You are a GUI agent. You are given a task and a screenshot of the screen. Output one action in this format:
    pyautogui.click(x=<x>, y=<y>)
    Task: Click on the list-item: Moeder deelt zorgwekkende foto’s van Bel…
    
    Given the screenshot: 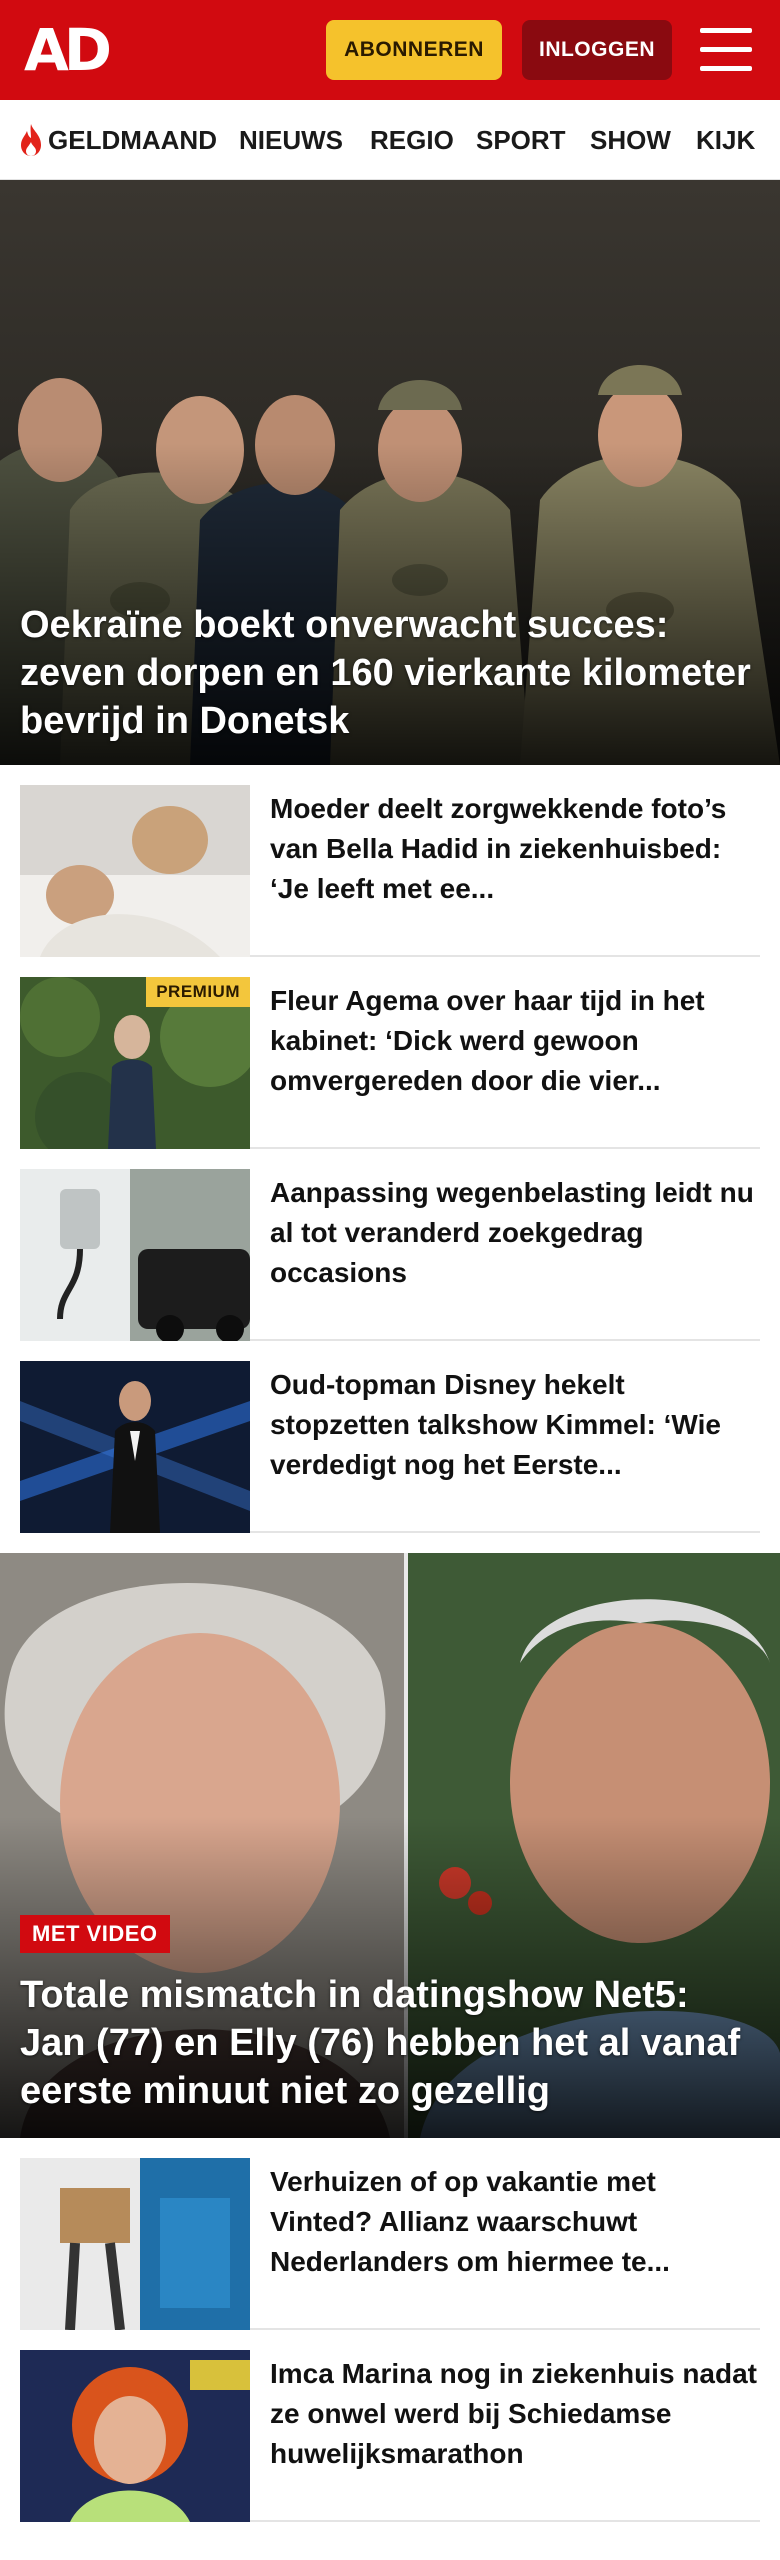 What is the action you would take?
    pyautogui.click(x=390, y=861)
    